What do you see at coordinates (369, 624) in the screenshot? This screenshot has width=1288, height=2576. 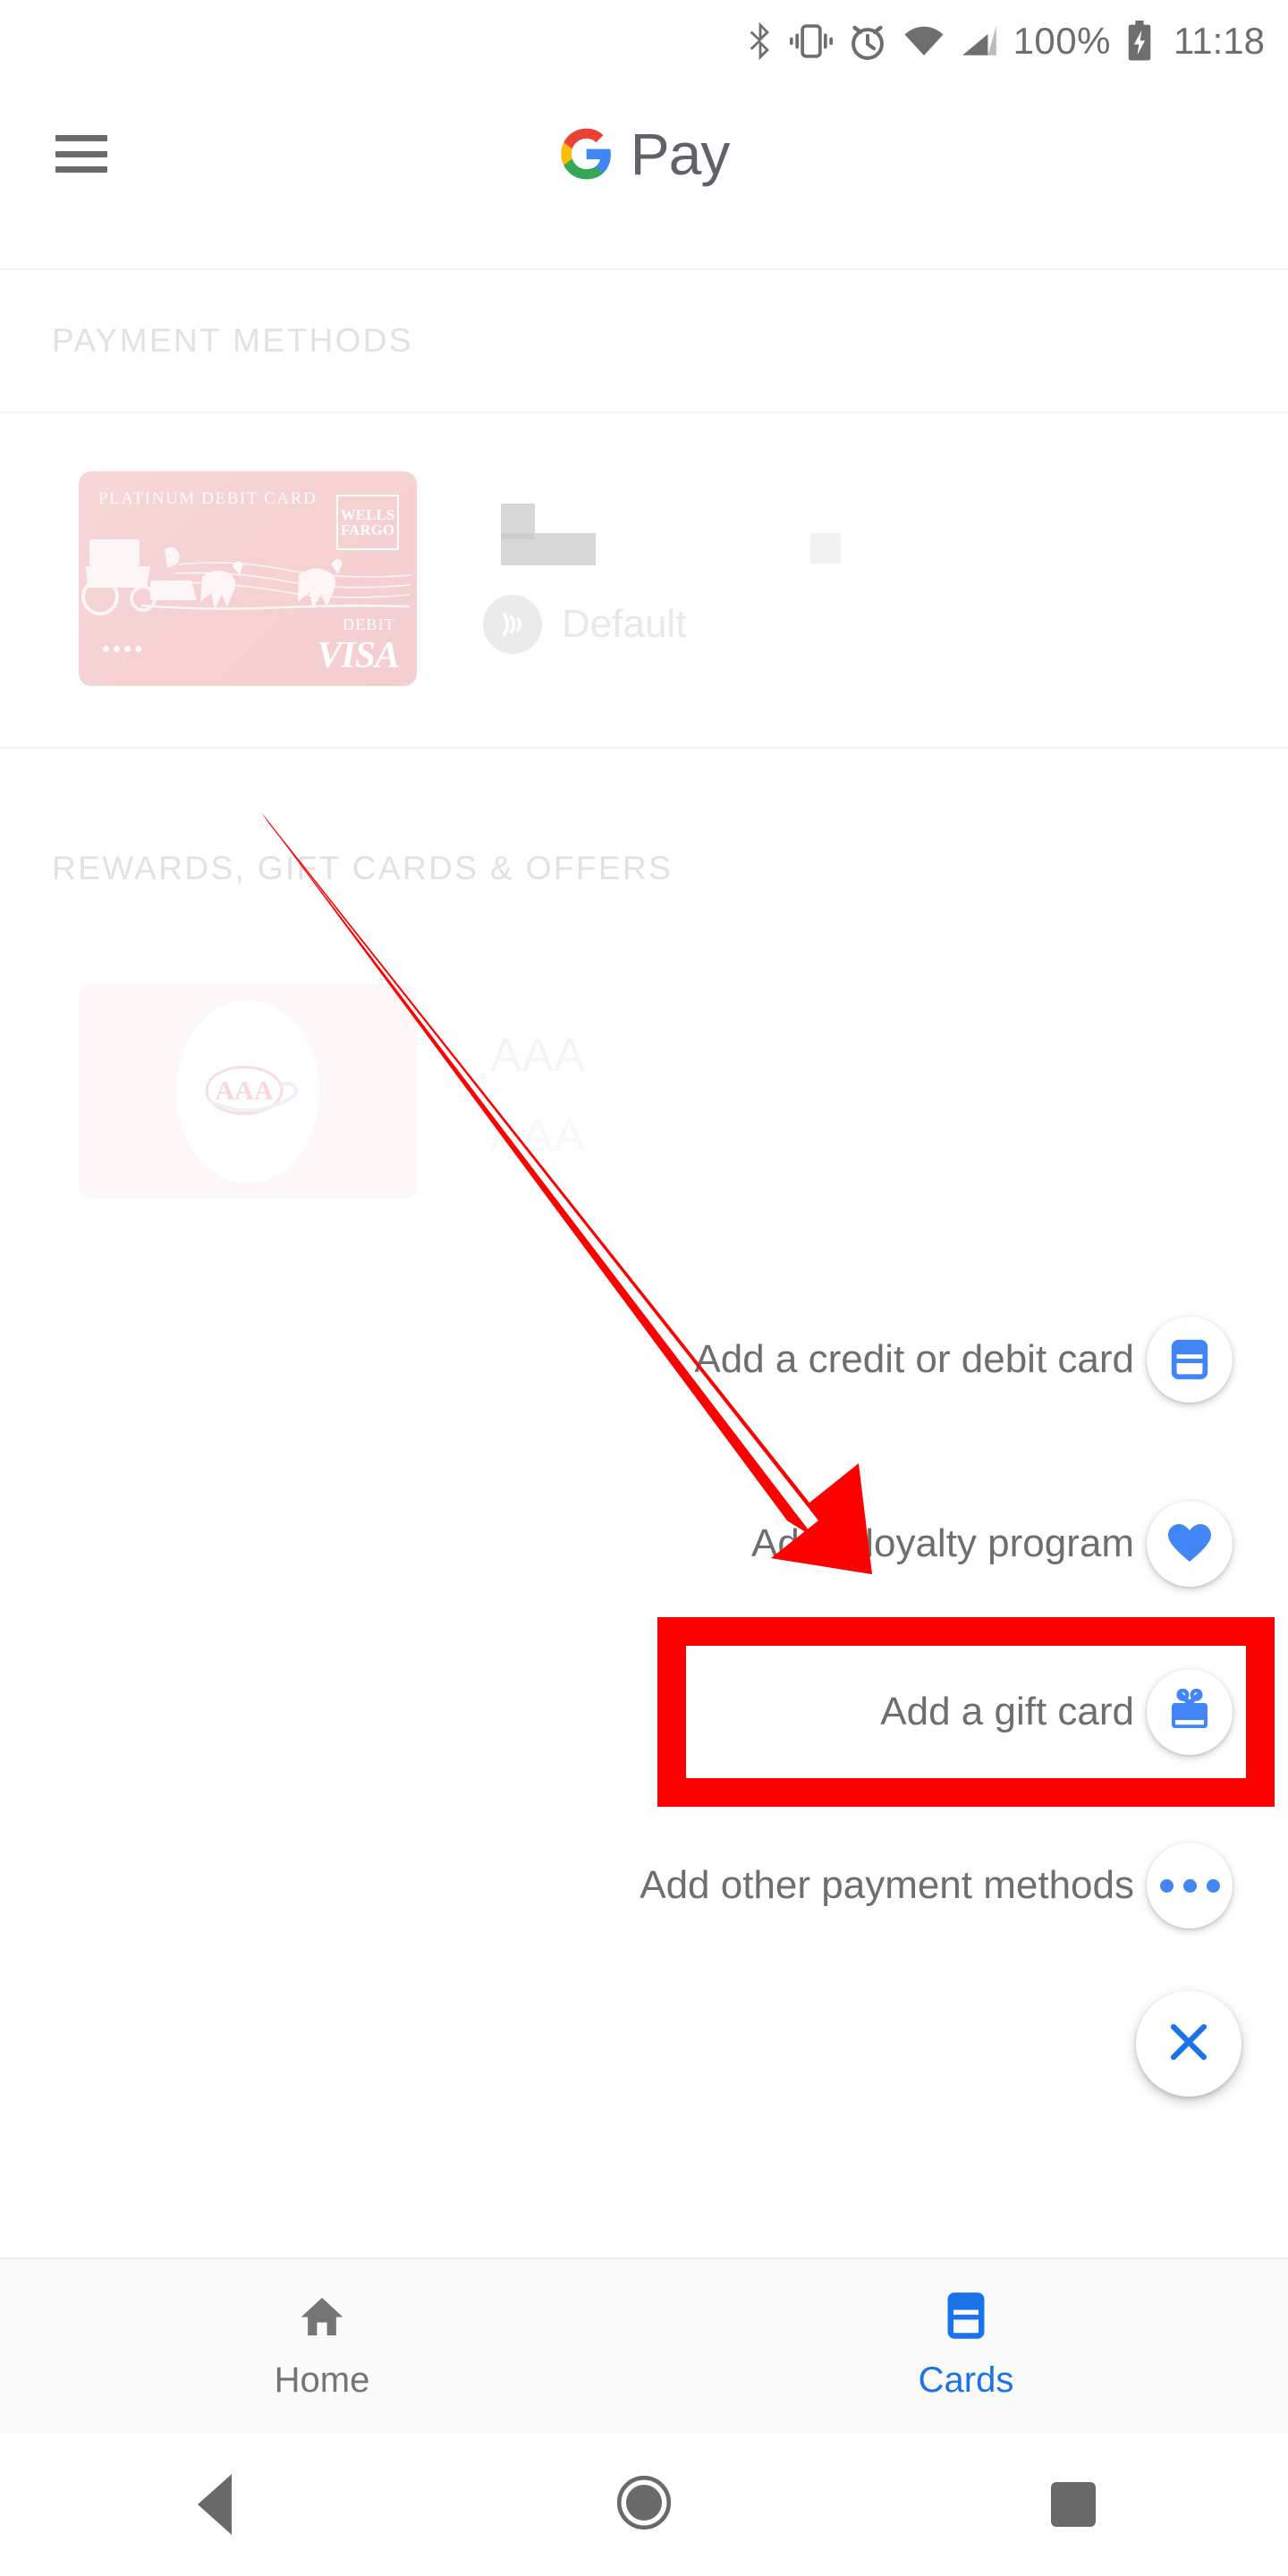 I see `card-network-type: DEBIT` at bounding box center [369, 624].